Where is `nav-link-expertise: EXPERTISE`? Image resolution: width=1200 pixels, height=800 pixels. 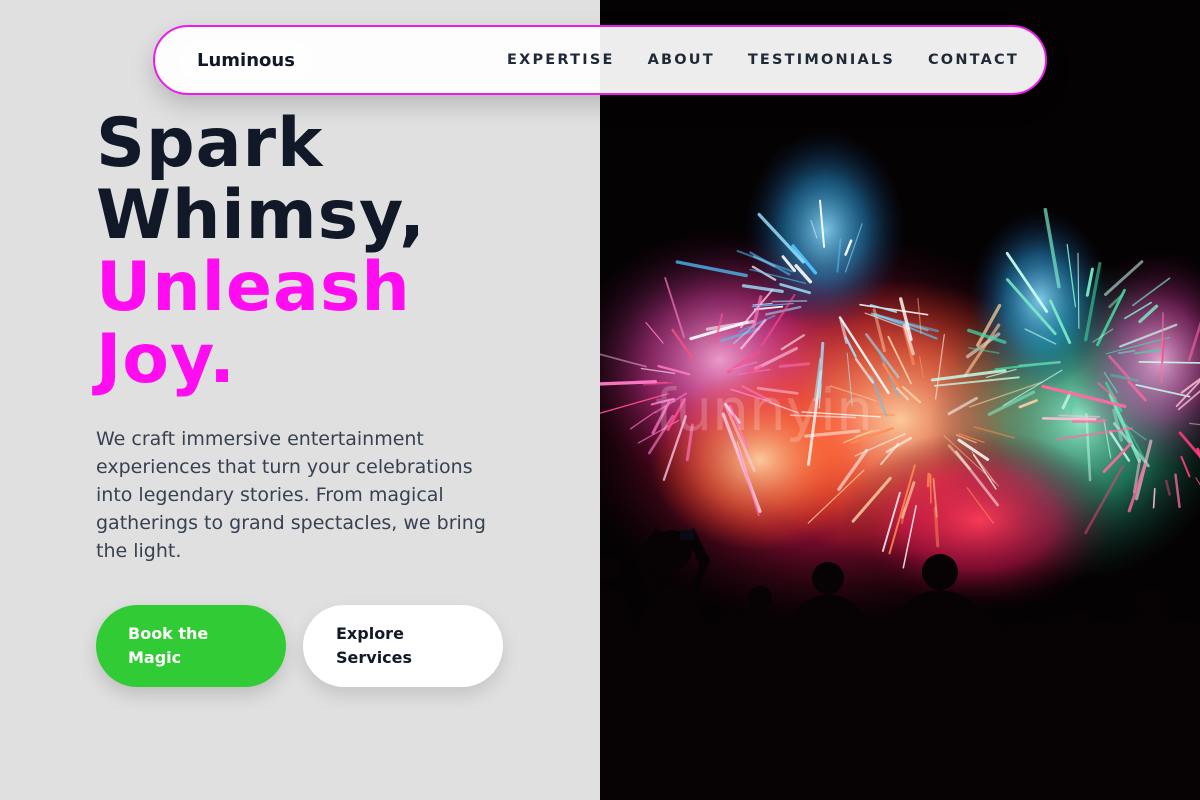
nav-link-expertise: EXPERTISE is located at coordinates (561, 60).